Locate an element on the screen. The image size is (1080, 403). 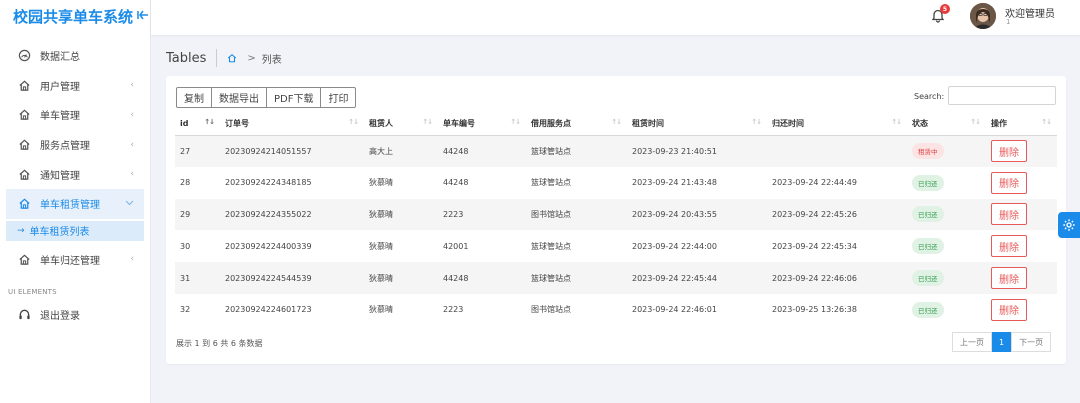
sidebar-item-users: 用户管理 ‹ is located at coordinates (75, 86).